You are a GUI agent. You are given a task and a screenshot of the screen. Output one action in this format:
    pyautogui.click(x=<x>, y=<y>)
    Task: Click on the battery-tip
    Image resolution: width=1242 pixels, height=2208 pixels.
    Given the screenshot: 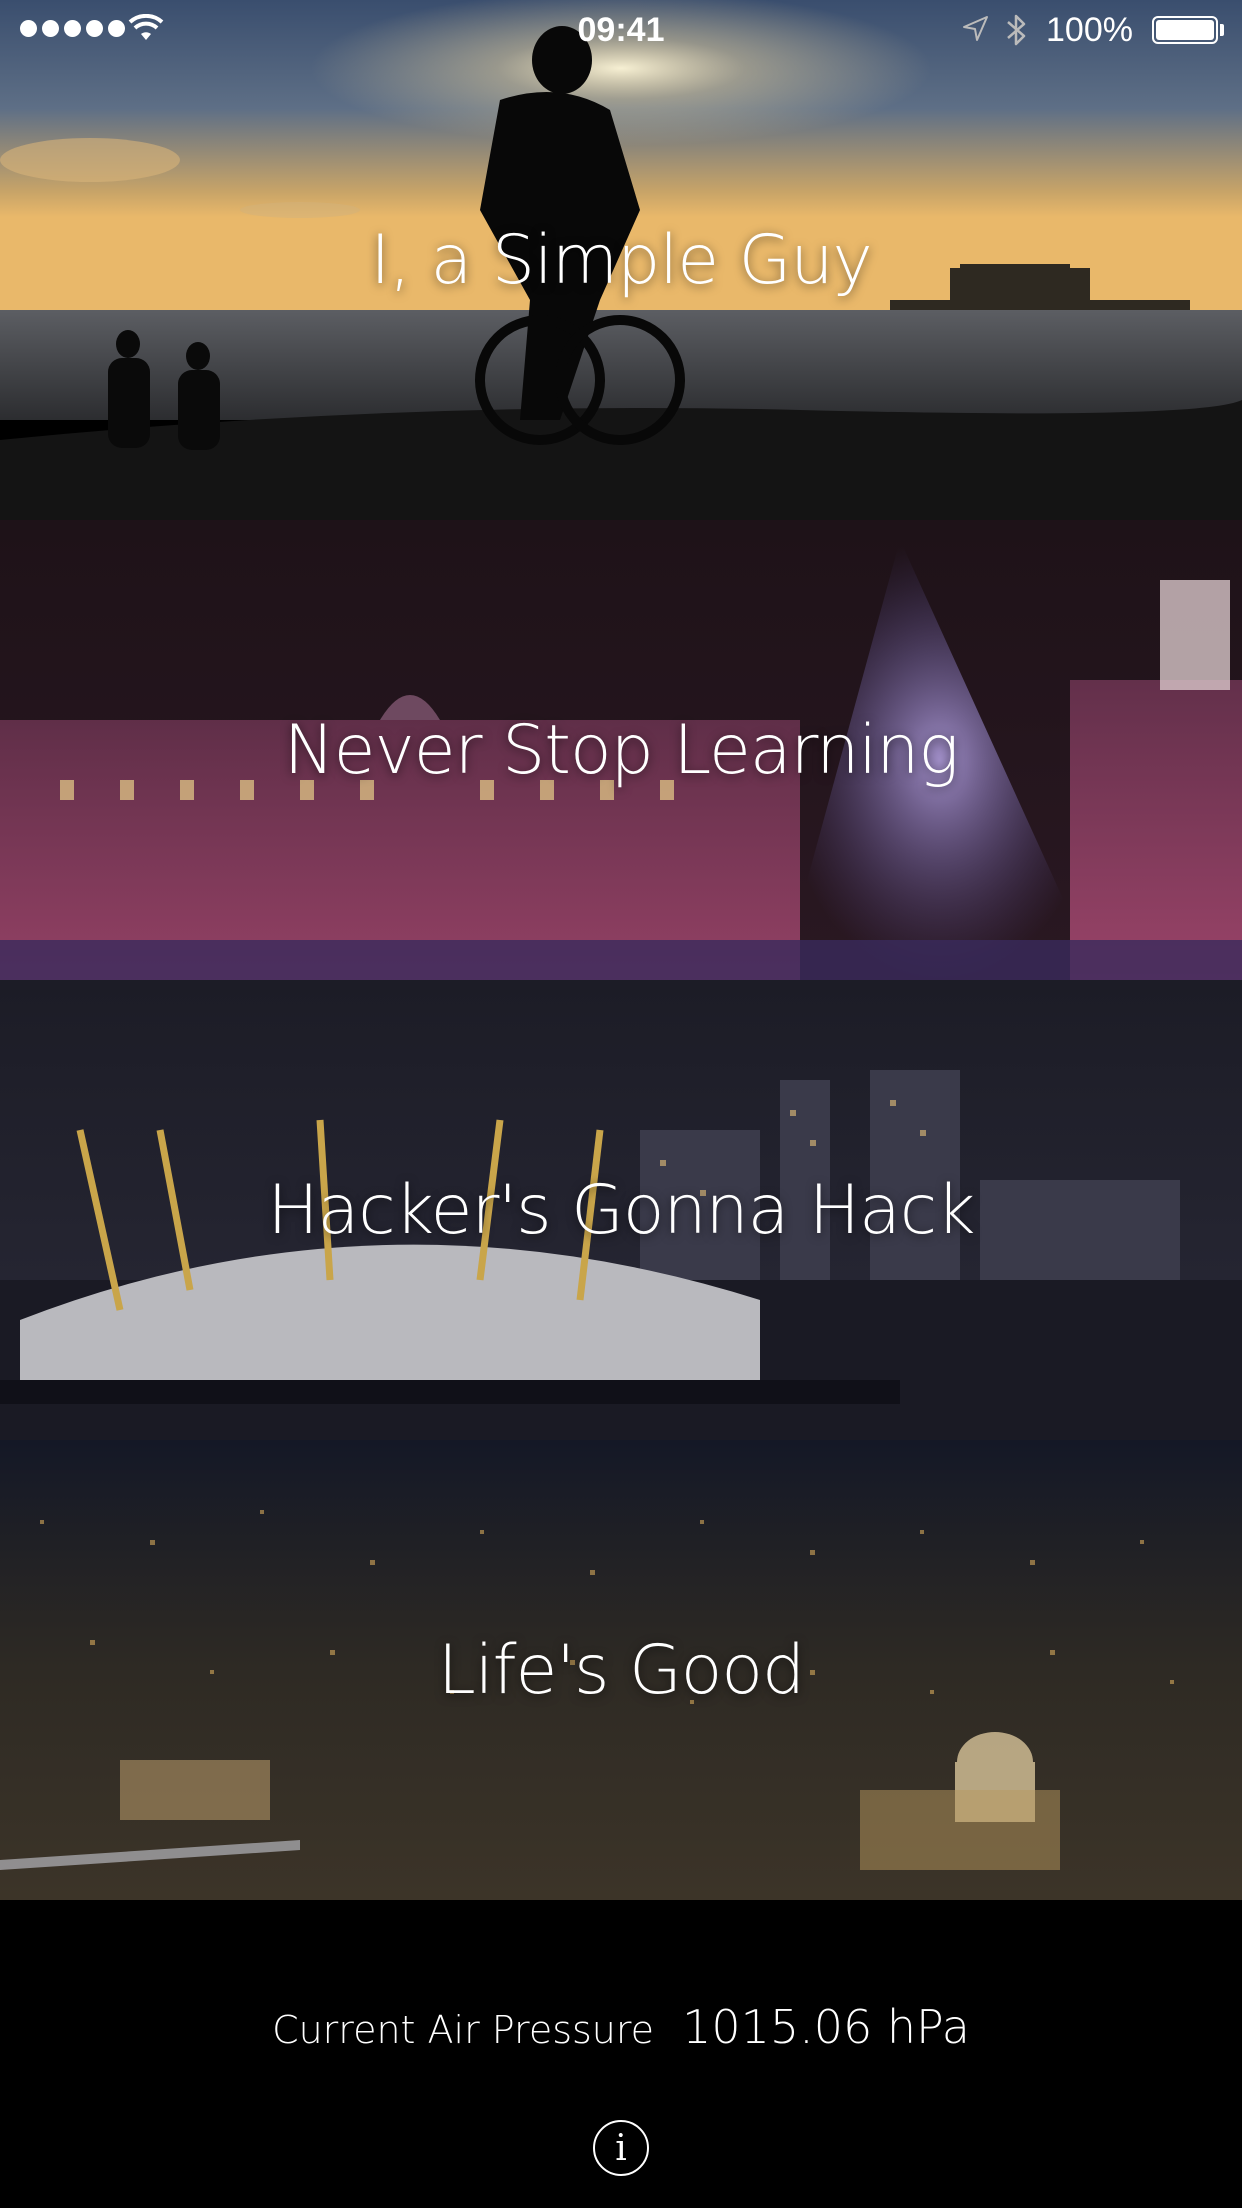 What is the action you would take?
    pyautogui.click(x=1222, y=30)
    